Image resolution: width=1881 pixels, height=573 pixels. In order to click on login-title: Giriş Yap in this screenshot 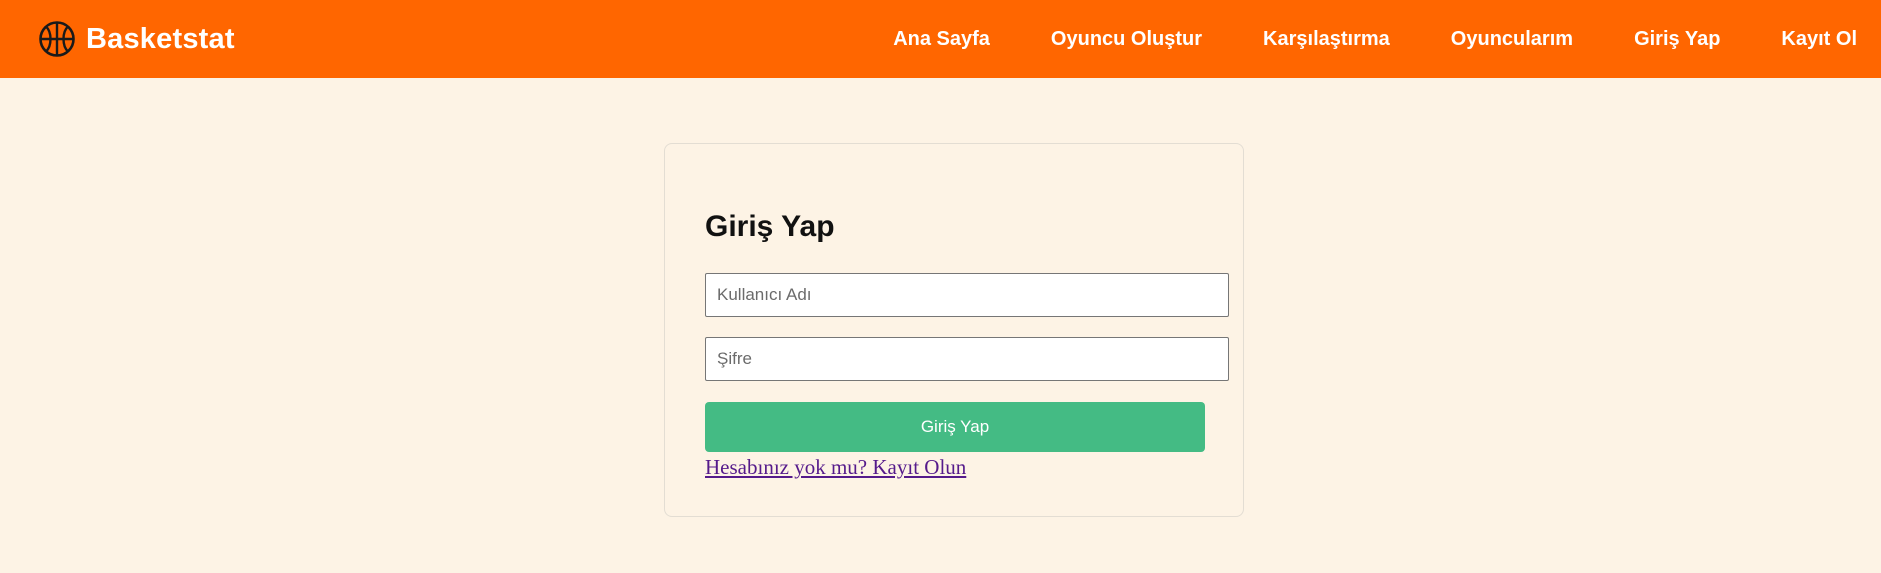, I will do `click(770, 226)`.